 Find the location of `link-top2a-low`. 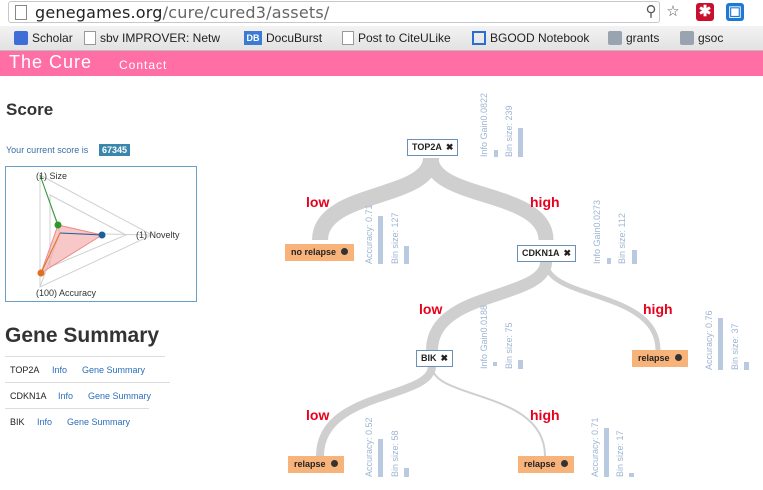

link-top2a-low is located at coordinates (375, 199).